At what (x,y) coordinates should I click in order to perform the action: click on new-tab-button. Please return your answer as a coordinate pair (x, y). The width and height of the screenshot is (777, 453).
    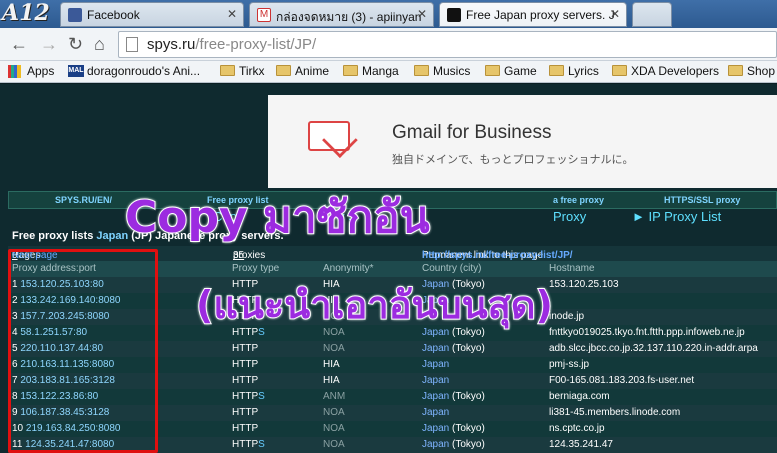
    Looking at the image, I should click on (652, 14).